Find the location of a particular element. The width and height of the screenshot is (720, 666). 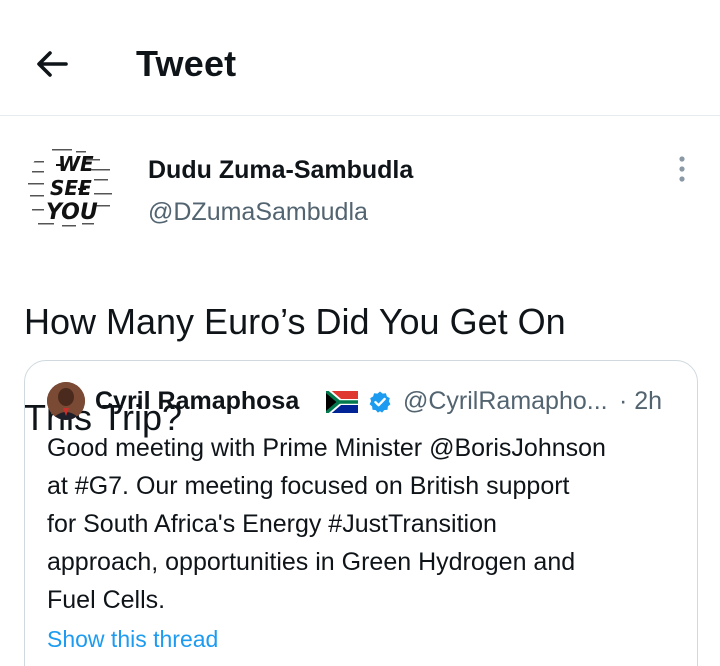

tweet-text-line: How Many Euro’s Did You Get On is located at coordinates (295, 321).